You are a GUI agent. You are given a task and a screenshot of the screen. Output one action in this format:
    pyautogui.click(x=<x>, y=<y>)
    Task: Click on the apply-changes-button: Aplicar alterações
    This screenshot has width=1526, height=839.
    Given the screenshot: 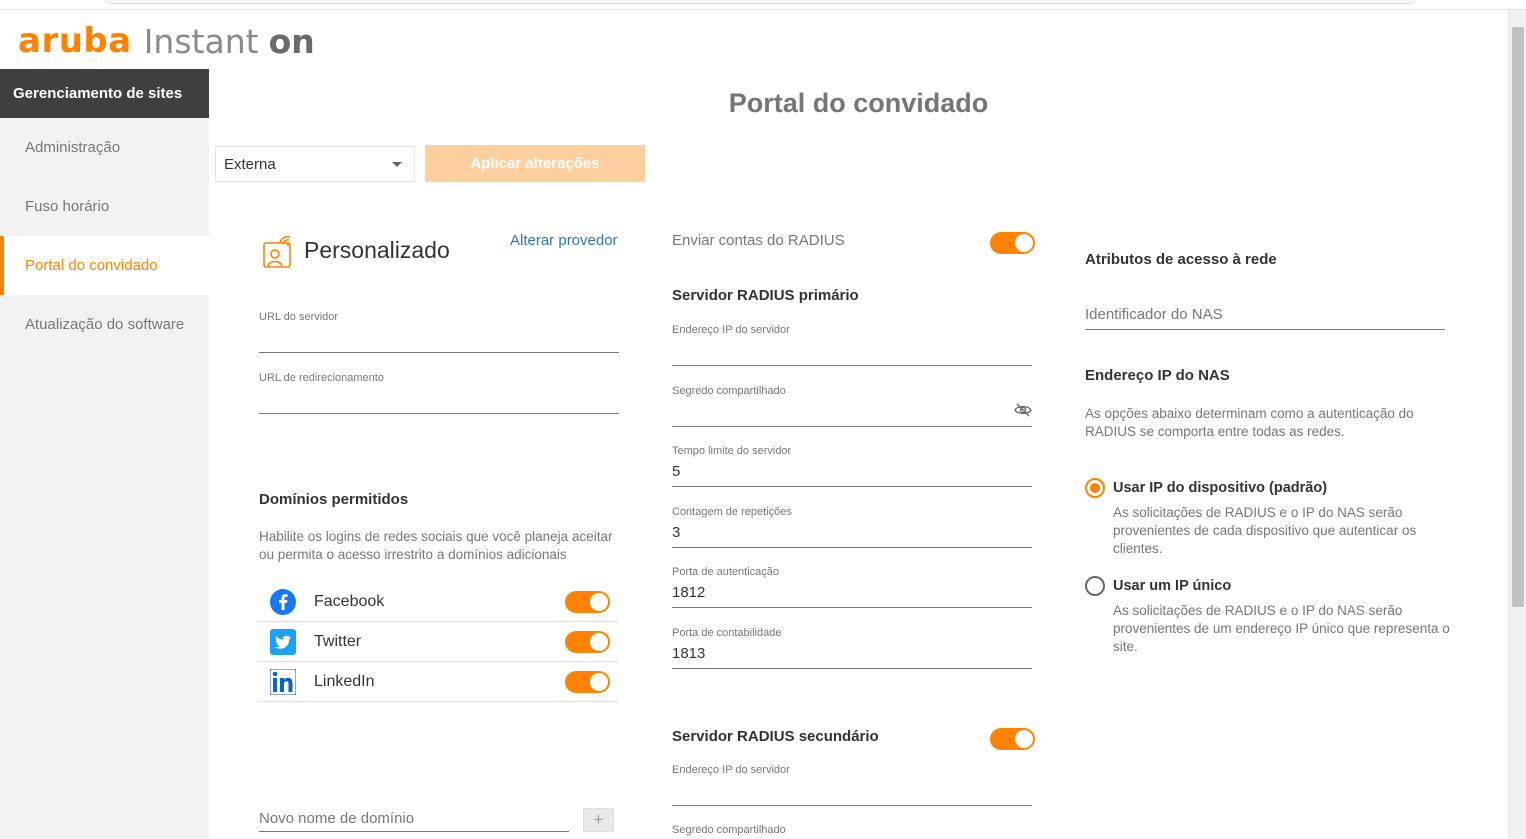 What is the action you would take?
    pyautogui.click(x=535, y=163)
    